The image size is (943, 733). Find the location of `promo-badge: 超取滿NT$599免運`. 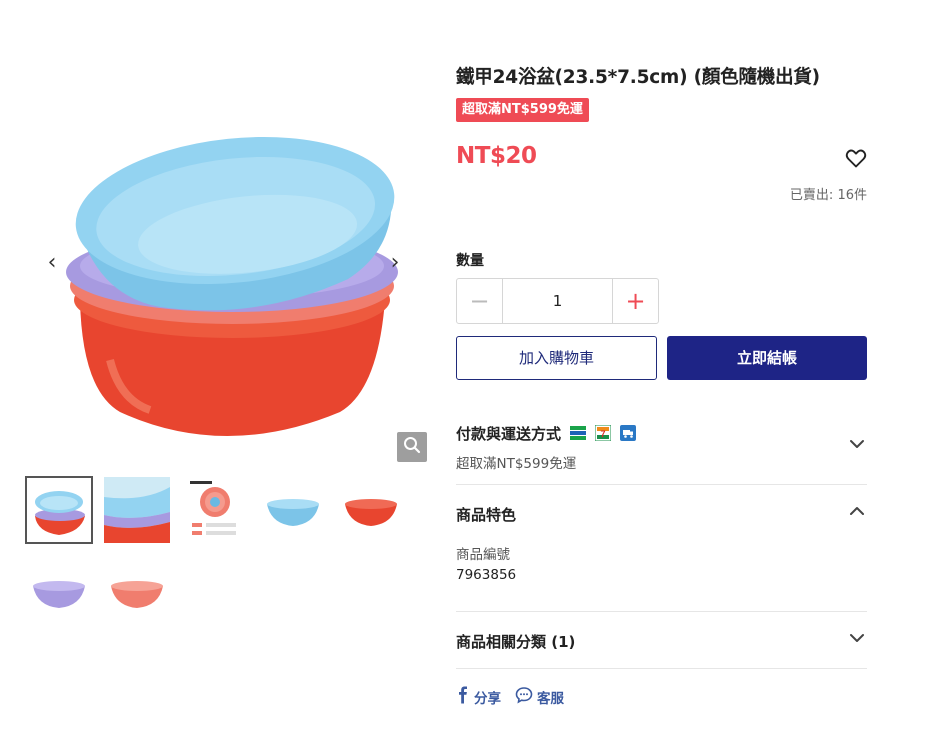

promo-badge: 超取滿NT$599免運 is located at coordinates (522, 110).